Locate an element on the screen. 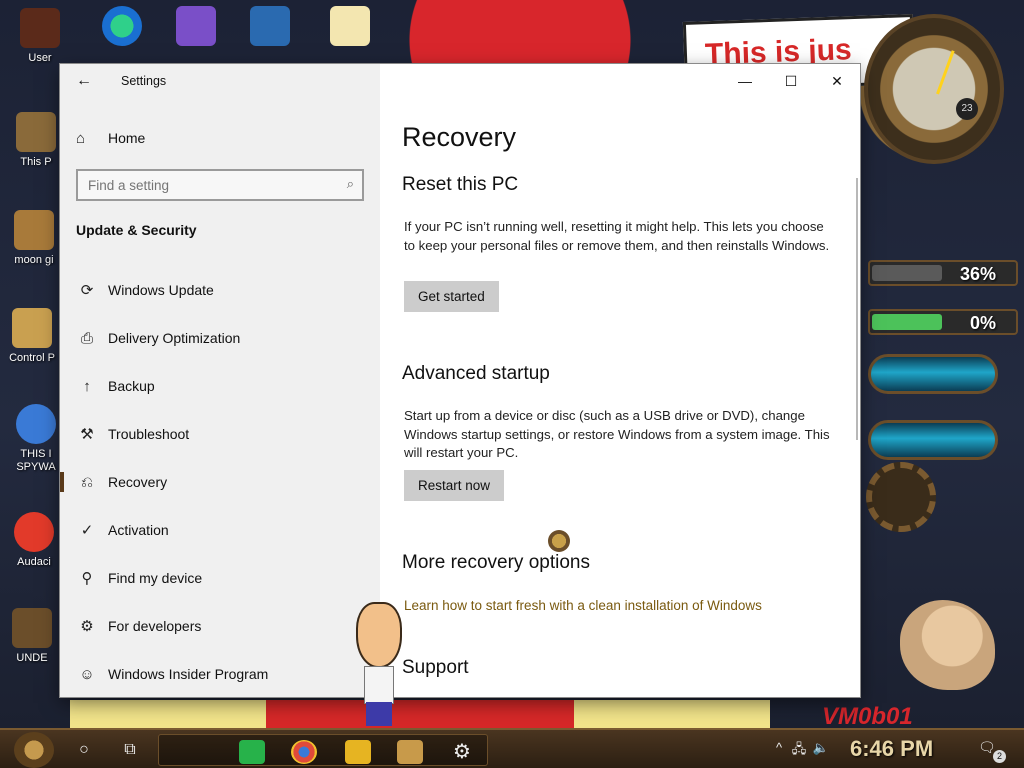 The image size is (1024, 768). search-box: ⌕ is located at coordinates (220, 185).